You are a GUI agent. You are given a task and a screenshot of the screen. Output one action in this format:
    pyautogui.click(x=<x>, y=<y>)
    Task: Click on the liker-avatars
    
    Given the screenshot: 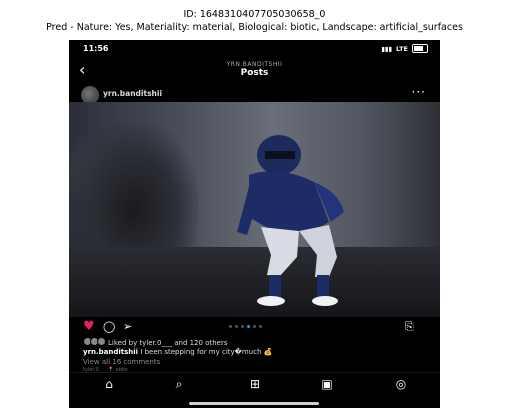 What is the action you would take?
    pyautogui.click(x=94, y=342)
    